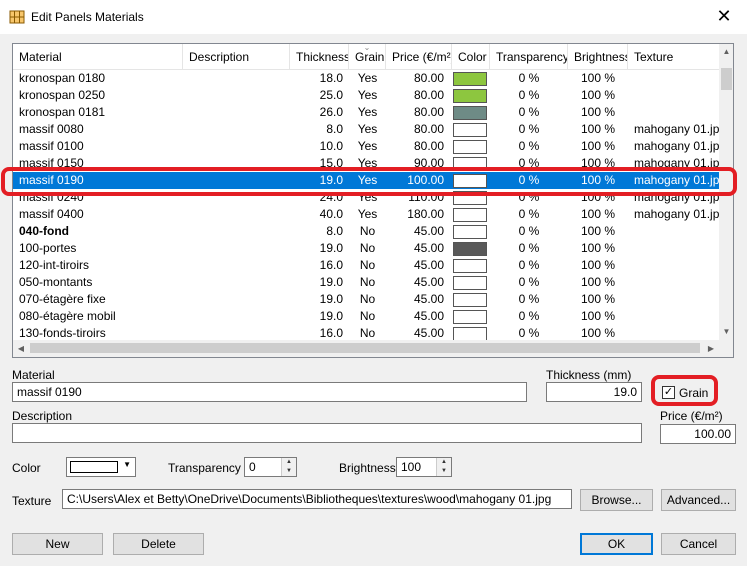 This screenshot has height=566, width=747. Describe the element at coordinates (236, 57) in the screenshot. I see `column-header: Description` at that location.